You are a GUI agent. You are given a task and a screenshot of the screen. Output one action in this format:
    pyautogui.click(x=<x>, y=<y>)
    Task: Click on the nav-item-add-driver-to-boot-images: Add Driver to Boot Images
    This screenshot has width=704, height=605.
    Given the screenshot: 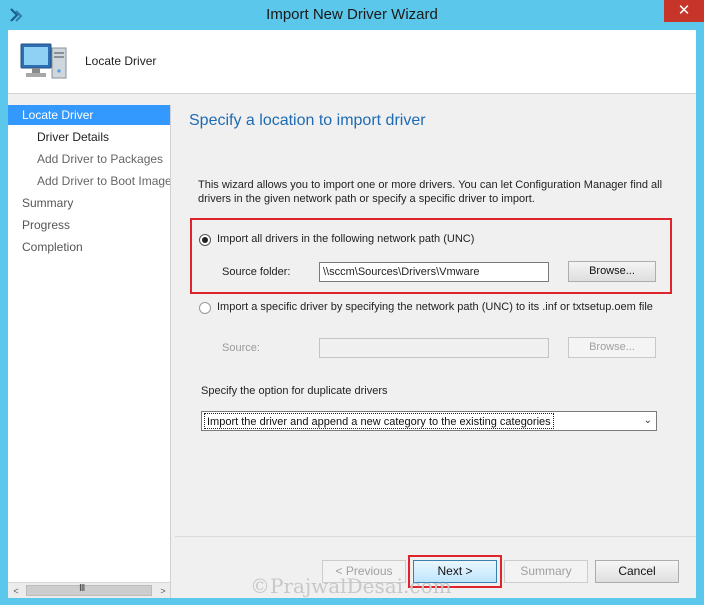 What is the action you would take?
    pyautogui.click(x=89, y=181)
    